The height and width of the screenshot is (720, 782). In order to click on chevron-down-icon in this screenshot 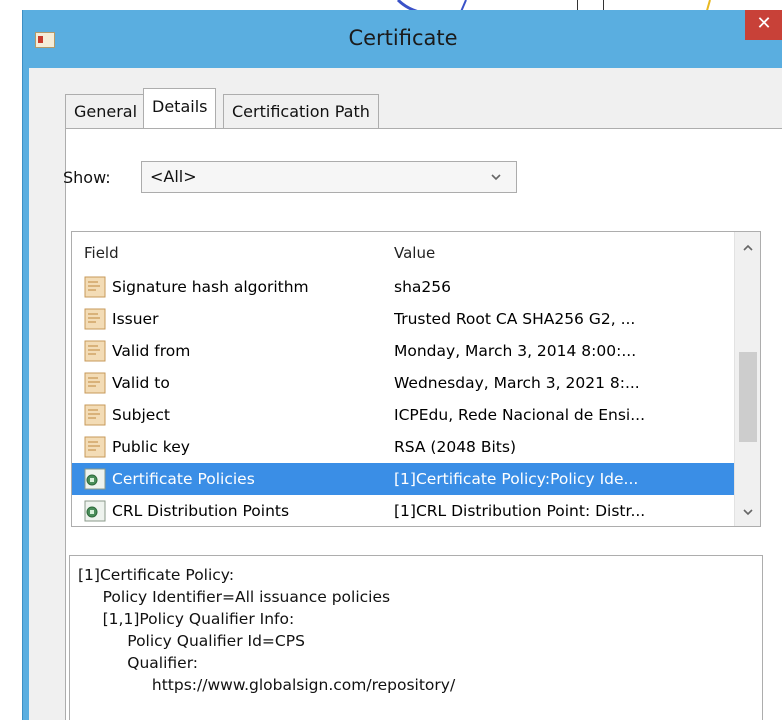, I will do `click(496, 182)`.